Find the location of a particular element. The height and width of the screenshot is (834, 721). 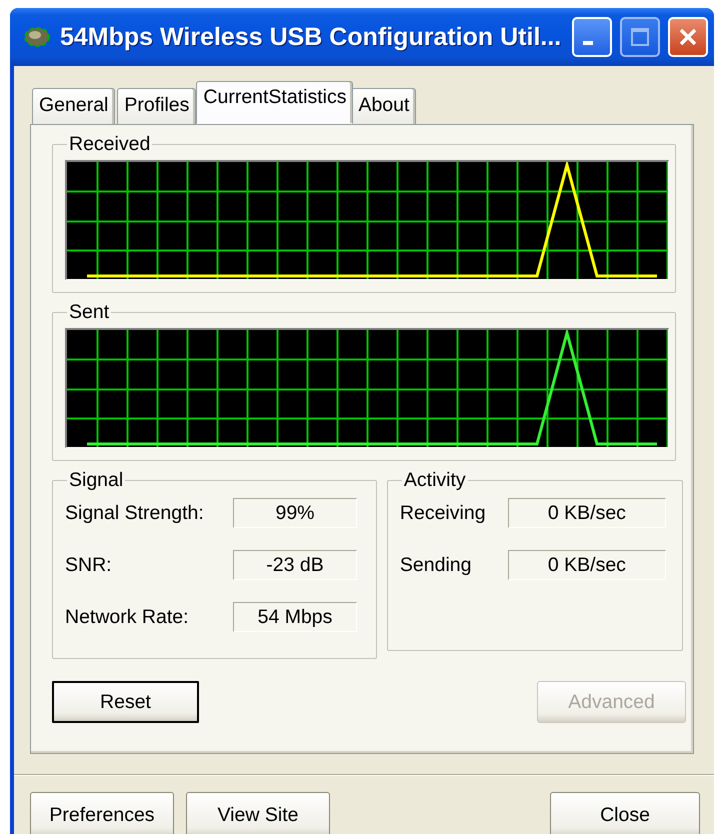

value-box: -23 dB is located at coordinates (295, 565).